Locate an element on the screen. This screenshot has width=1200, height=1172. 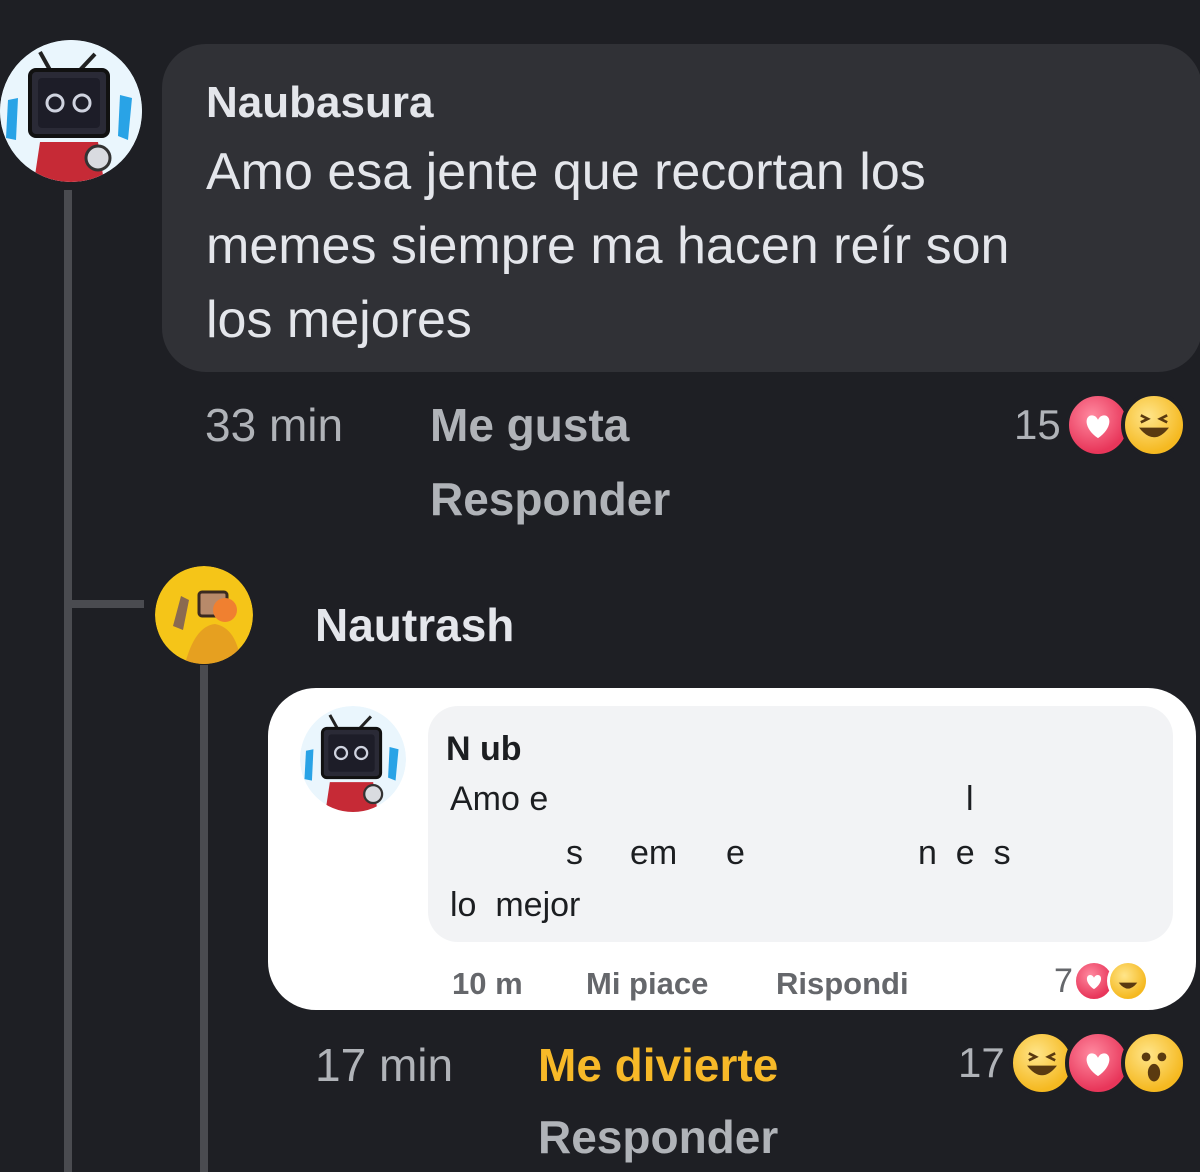
screenshot-text: s is located at coordinates (574, 853).